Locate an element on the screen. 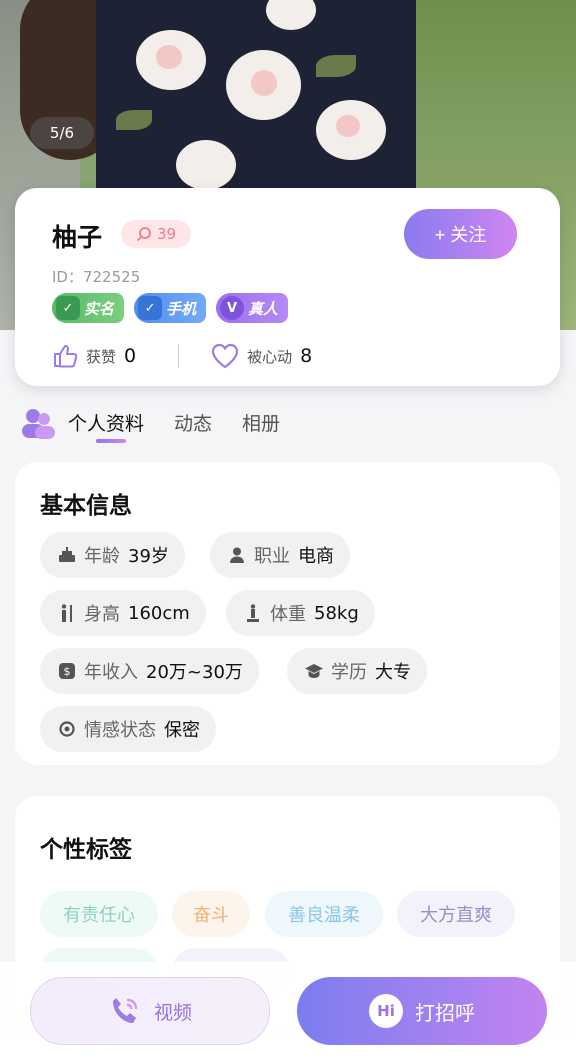 This screenshot has width=576, height=1060. hearts-label: 被心动 is located at coordinates (270, 356).